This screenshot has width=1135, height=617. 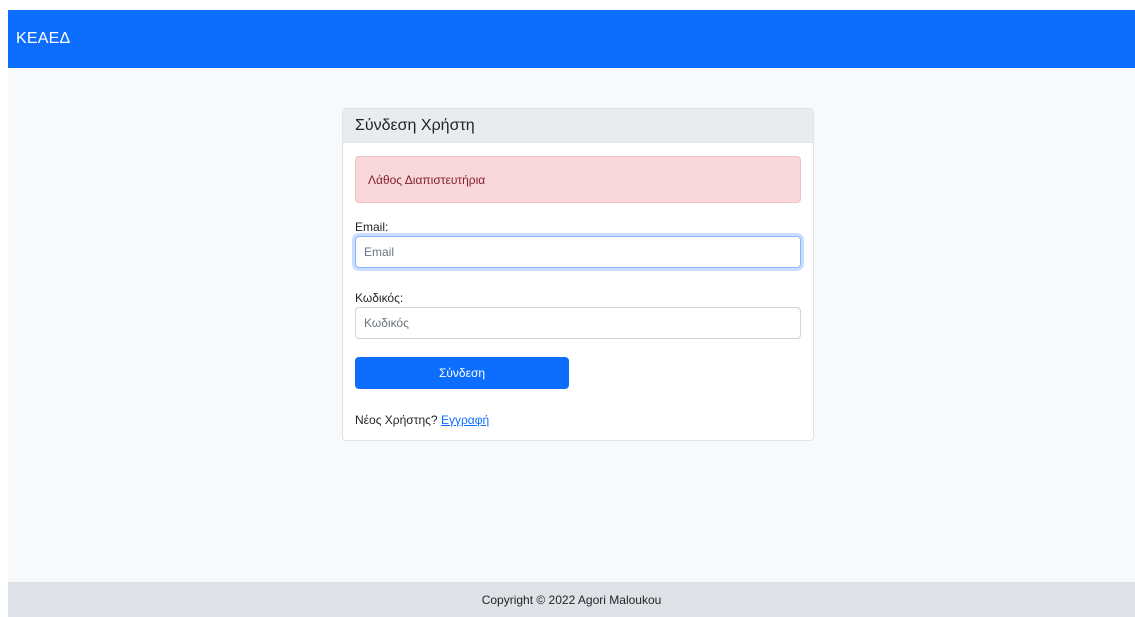 What do you see at coordinates (396, 420) in the screenshot?
I see `new-user-text: Νέος Χρήστης?` at bounding box center [396, 420].